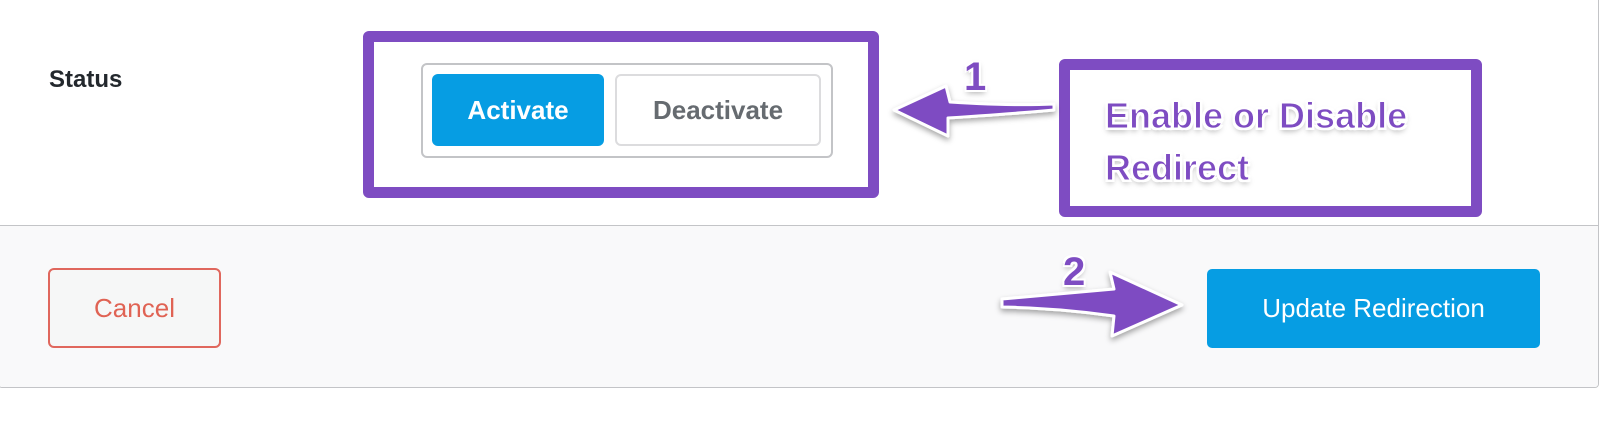  Describe the element at coordinates (1092, 304) in the screenshot. I see `annotation-arrow-right-icon` at that location.